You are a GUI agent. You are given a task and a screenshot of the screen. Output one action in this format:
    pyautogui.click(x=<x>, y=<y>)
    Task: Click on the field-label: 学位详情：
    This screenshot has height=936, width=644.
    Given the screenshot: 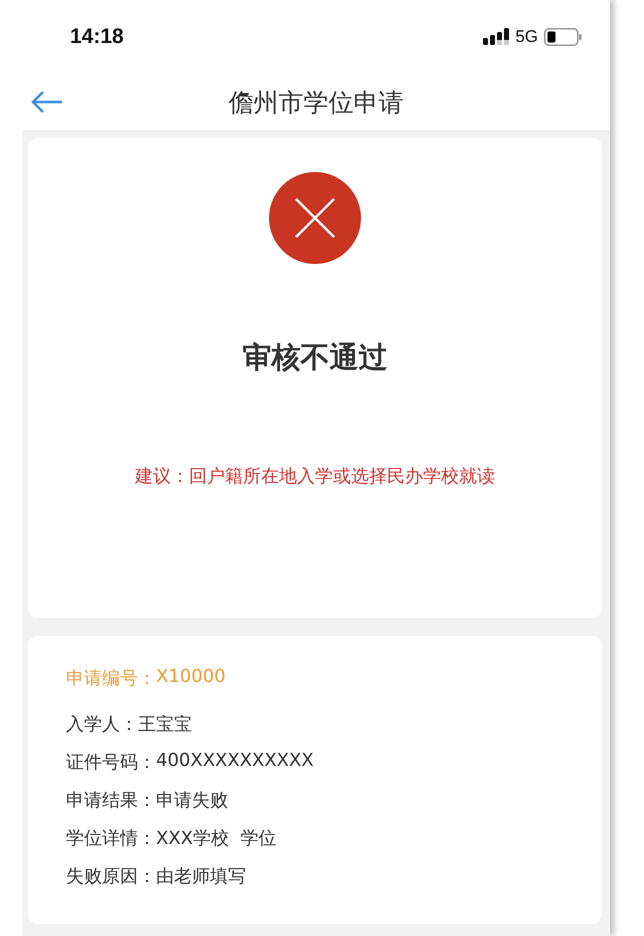 What is the action you would take?
    pyautogui.click(x=111, y=838)
    